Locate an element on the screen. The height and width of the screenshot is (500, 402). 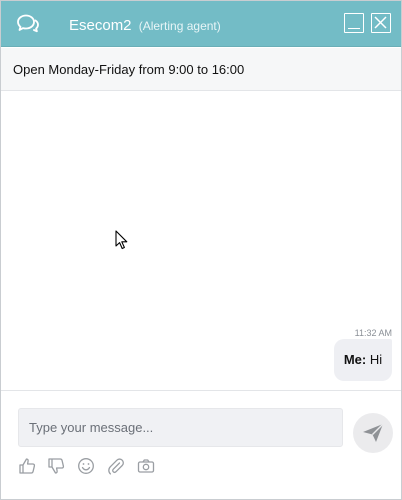
minimize-button is located at coordinates (354, 23).